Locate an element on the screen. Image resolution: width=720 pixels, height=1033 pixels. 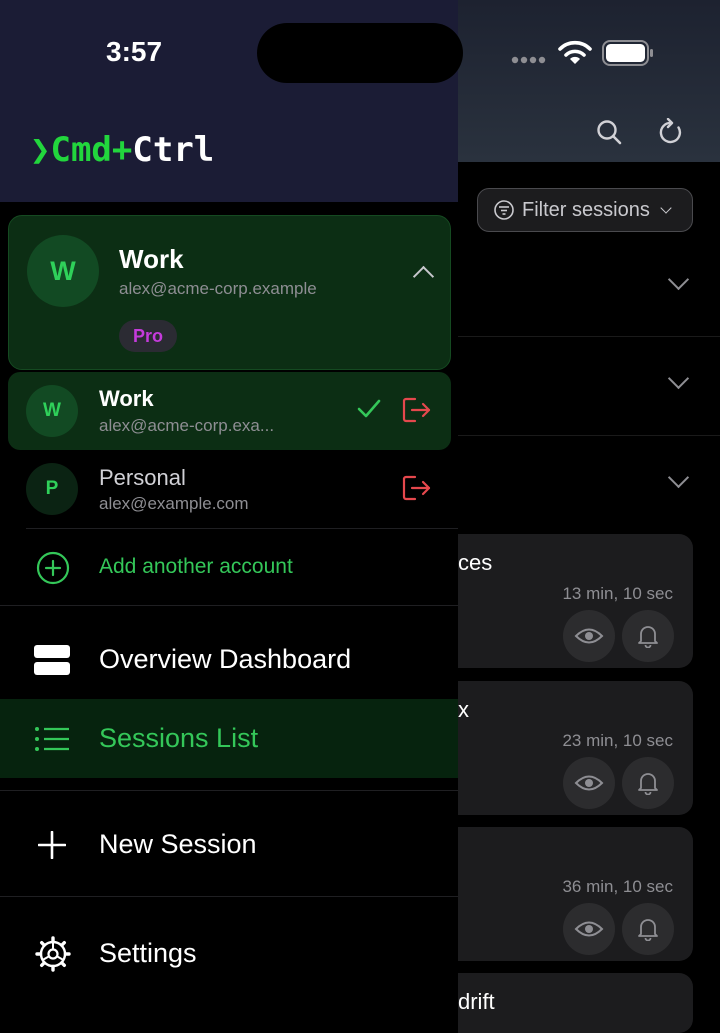
logo-ctrl: Ctrl is located at coordinates (173, 150).